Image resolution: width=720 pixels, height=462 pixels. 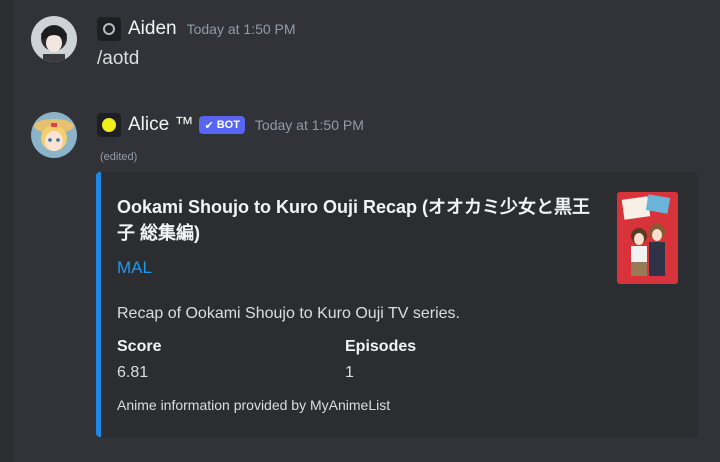 What do you see at coordinates (152, 29) in the screenshot?
I see `username: Aiden` at bounding box center [152, 29].